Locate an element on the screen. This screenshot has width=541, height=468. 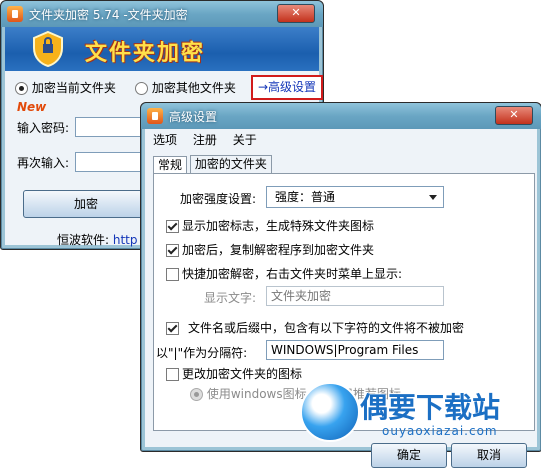
windows-icon-option: 使用windows图标 is located at coordinates (248, 393).